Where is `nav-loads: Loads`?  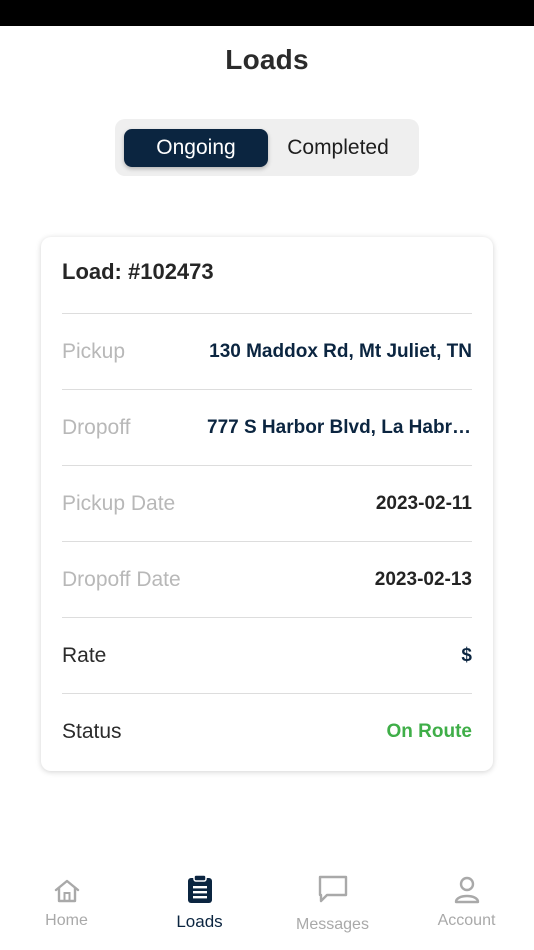
nav-loads: Loads is located at coordinates (199, 910).